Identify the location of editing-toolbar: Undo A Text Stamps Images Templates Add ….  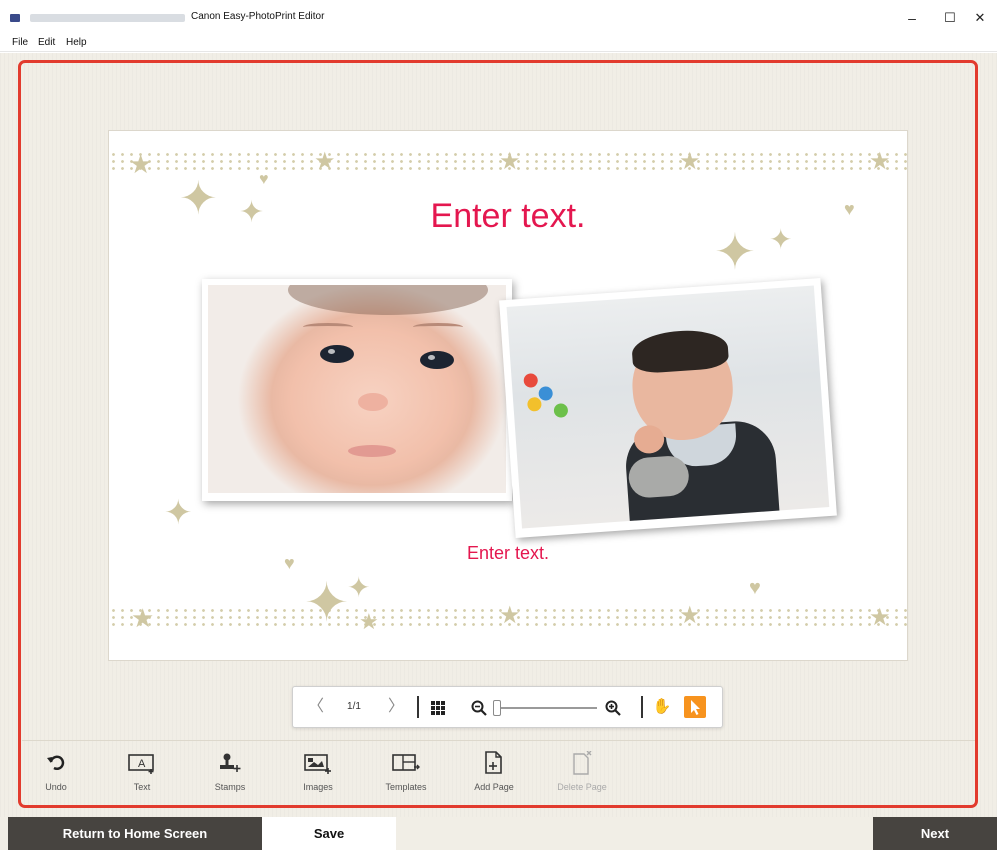
(498, 772).